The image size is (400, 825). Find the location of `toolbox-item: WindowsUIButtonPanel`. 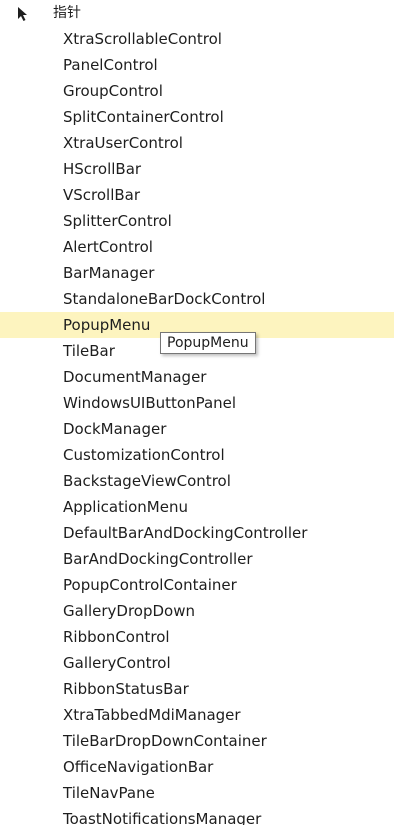

toolbox-item: WindowsUIButtonPanel is located at coordinates (200, 403).